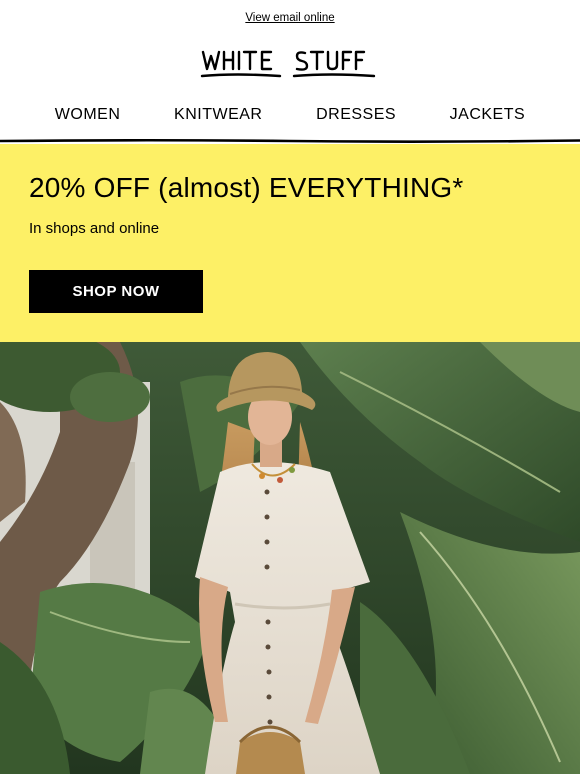  I want to click on nav-item-jackets: JACKETS, so click(488, 115).